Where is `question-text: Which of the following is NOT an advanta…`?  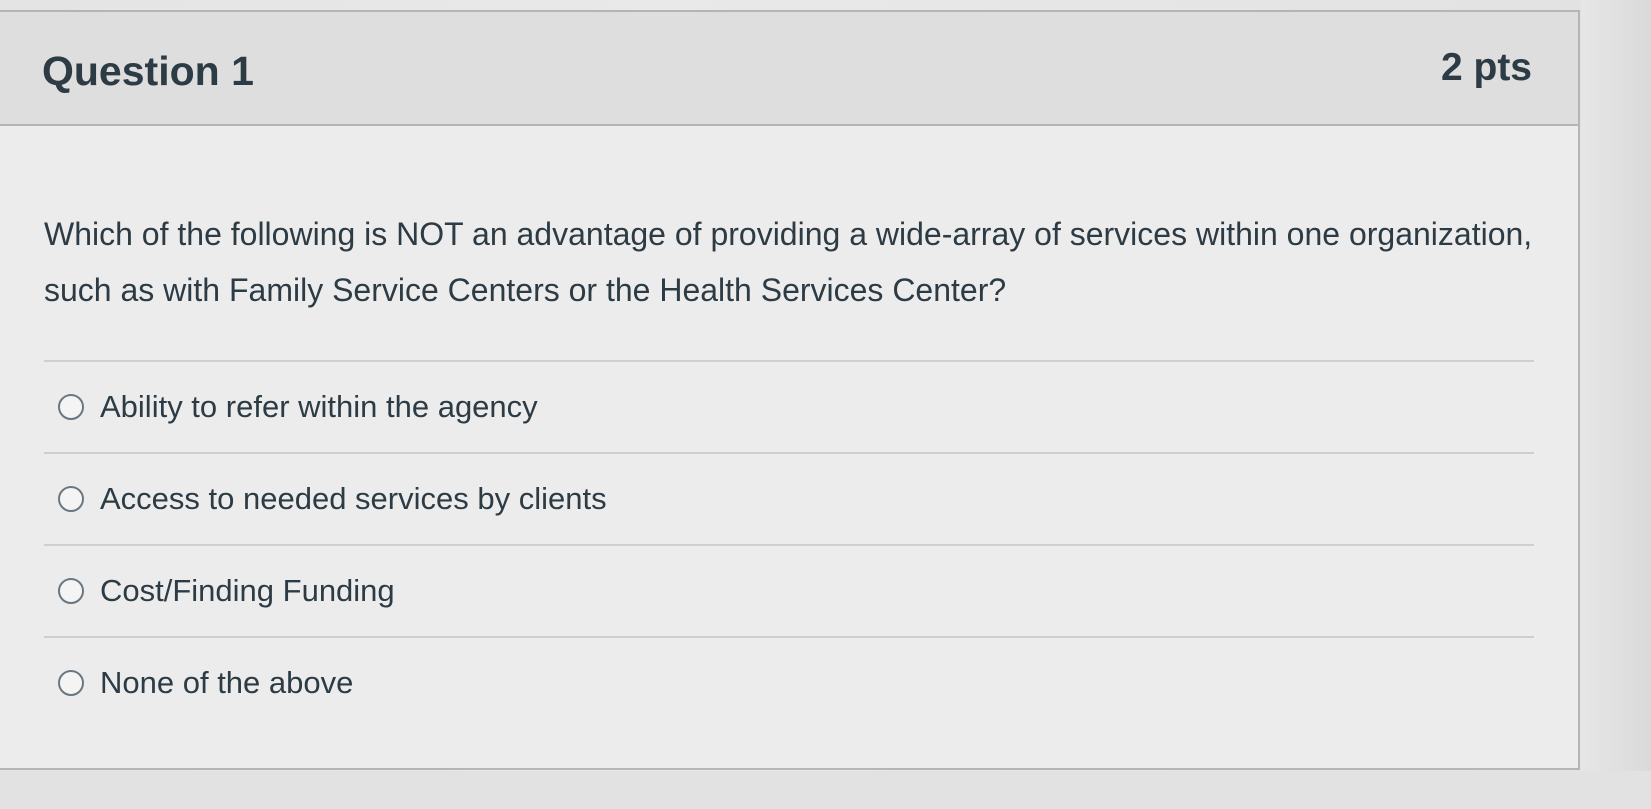
question-text: Which of the following is NOT an advanta… is located at coordinates (788, 262).